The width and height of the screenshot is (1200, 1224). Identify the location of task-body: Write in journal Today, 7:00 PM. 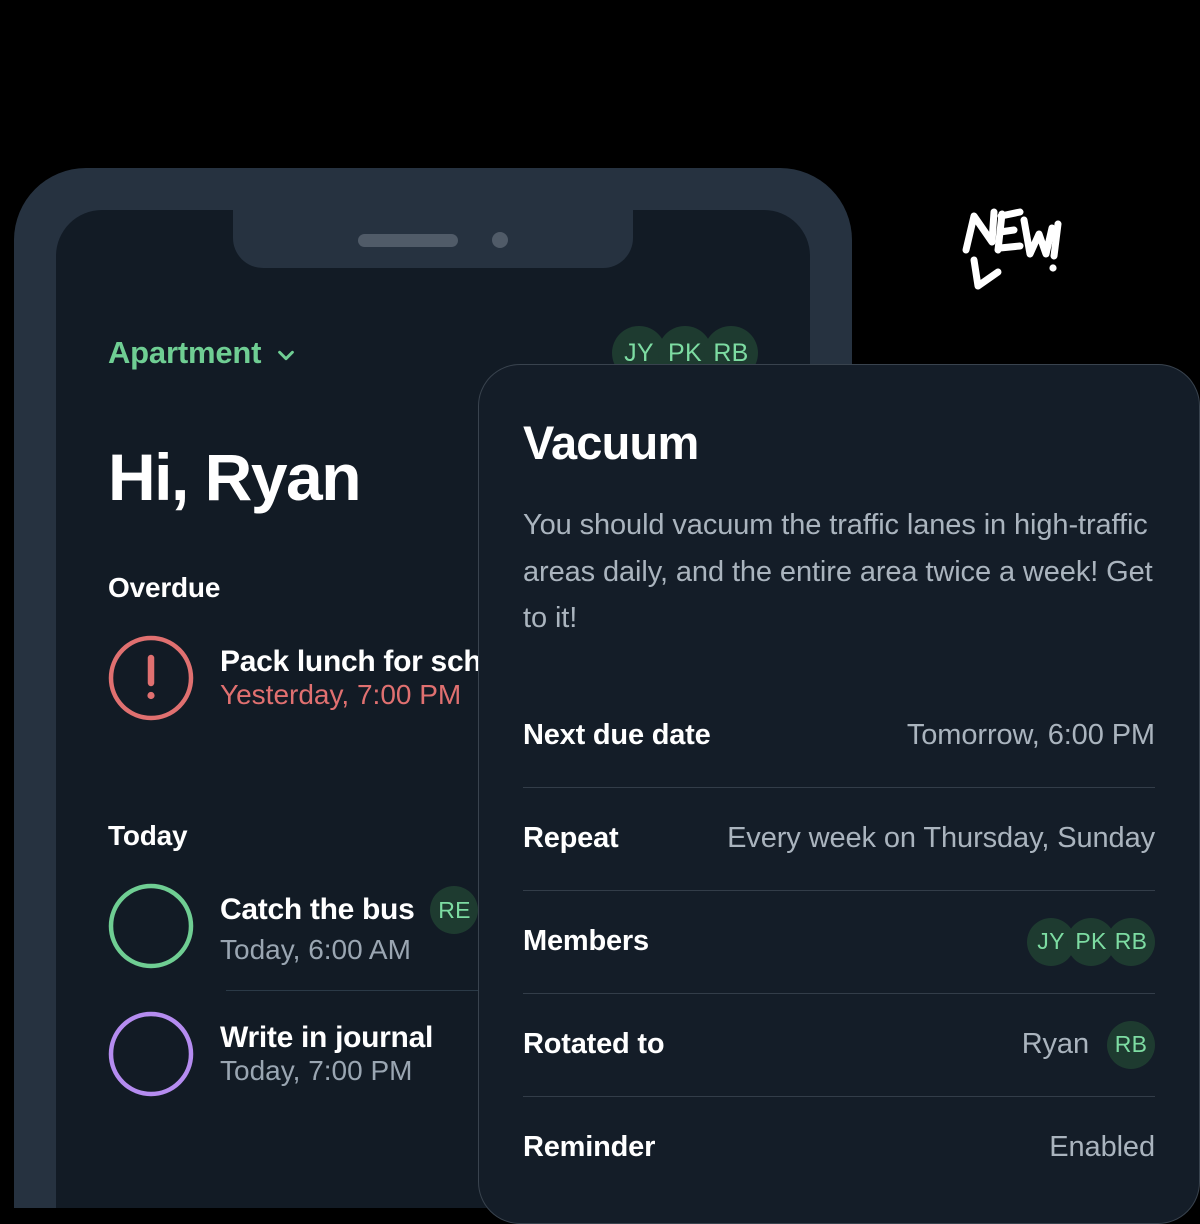
(326, 1054).